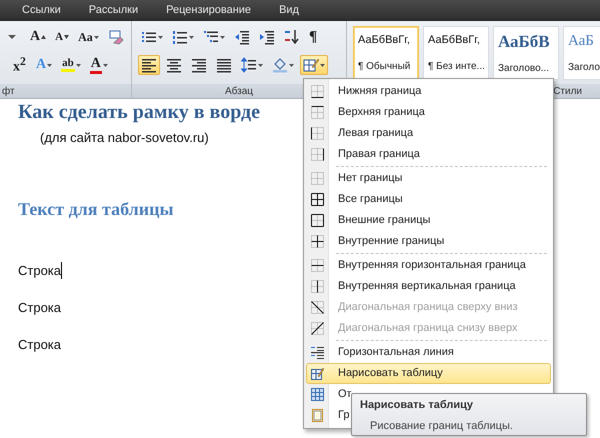 Image resolution: width=600 pixels, height=438 pixels. I want to click on menu-item: Правая граница, so click(379, 154).